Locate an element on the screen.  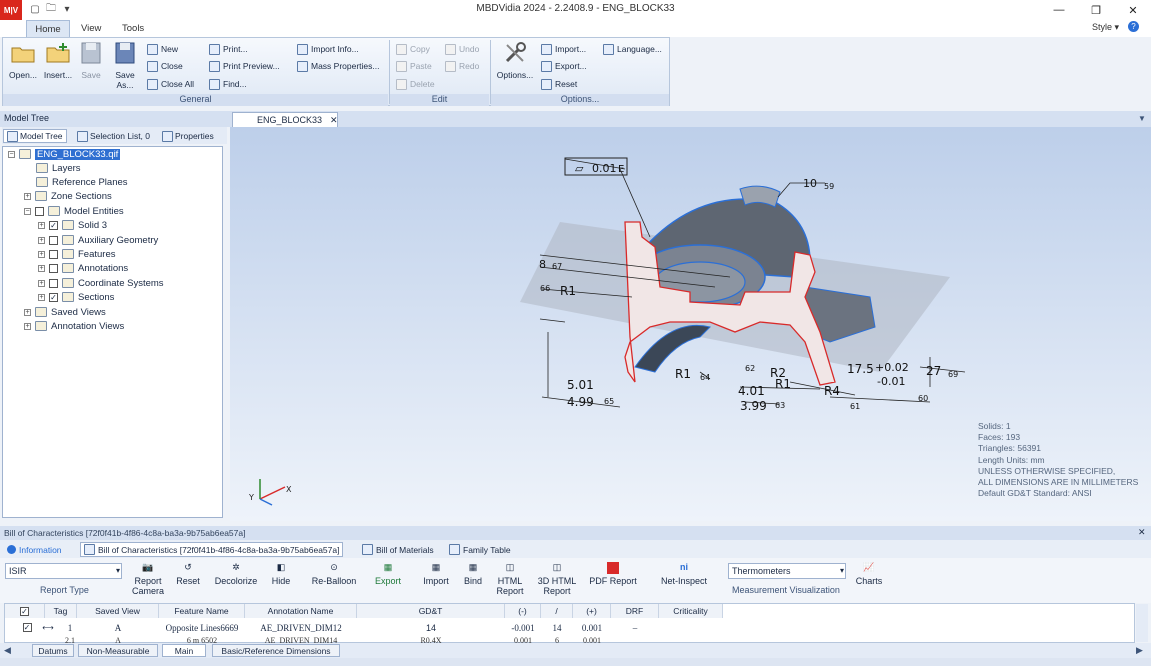
cell-feature-name: Opposite Lines6669 is located at coordinates (202, 627).